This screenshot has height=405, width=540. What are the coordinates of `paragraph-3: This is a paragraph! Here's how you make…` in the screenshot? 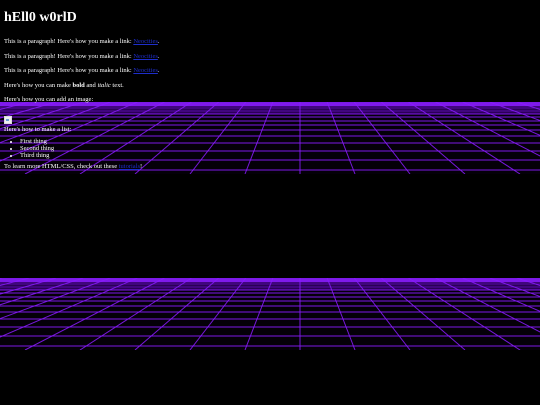 It's located at (270, 71).